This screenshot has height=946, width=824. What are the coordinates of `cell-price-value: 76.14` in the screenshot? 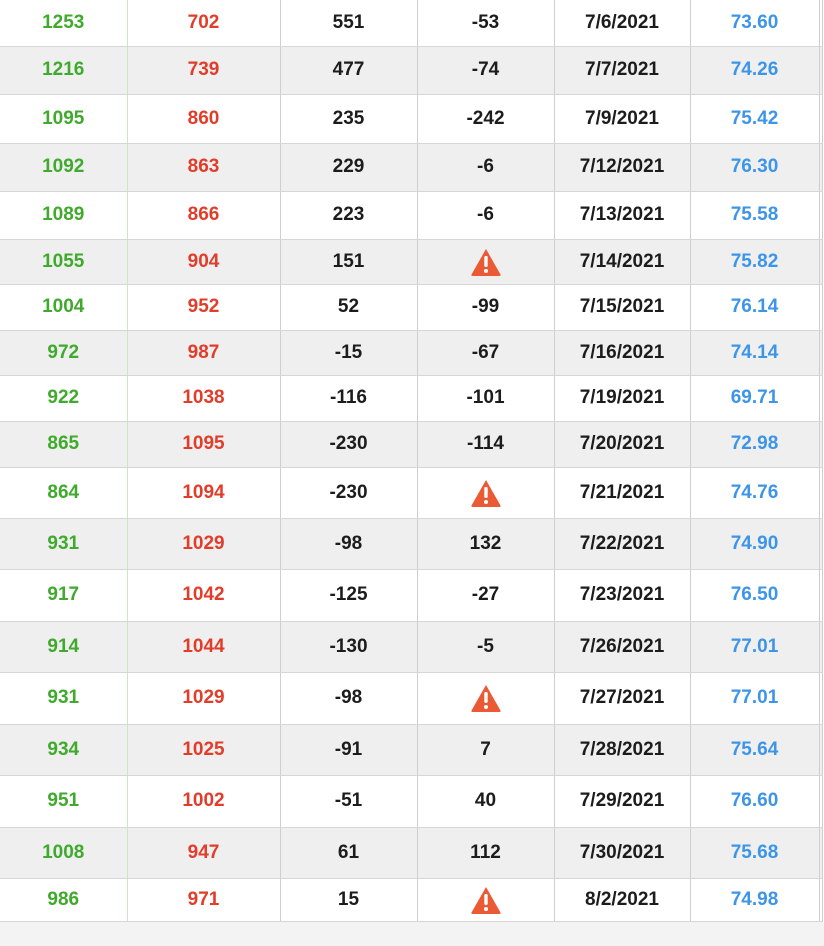 It's located at (754, 306).